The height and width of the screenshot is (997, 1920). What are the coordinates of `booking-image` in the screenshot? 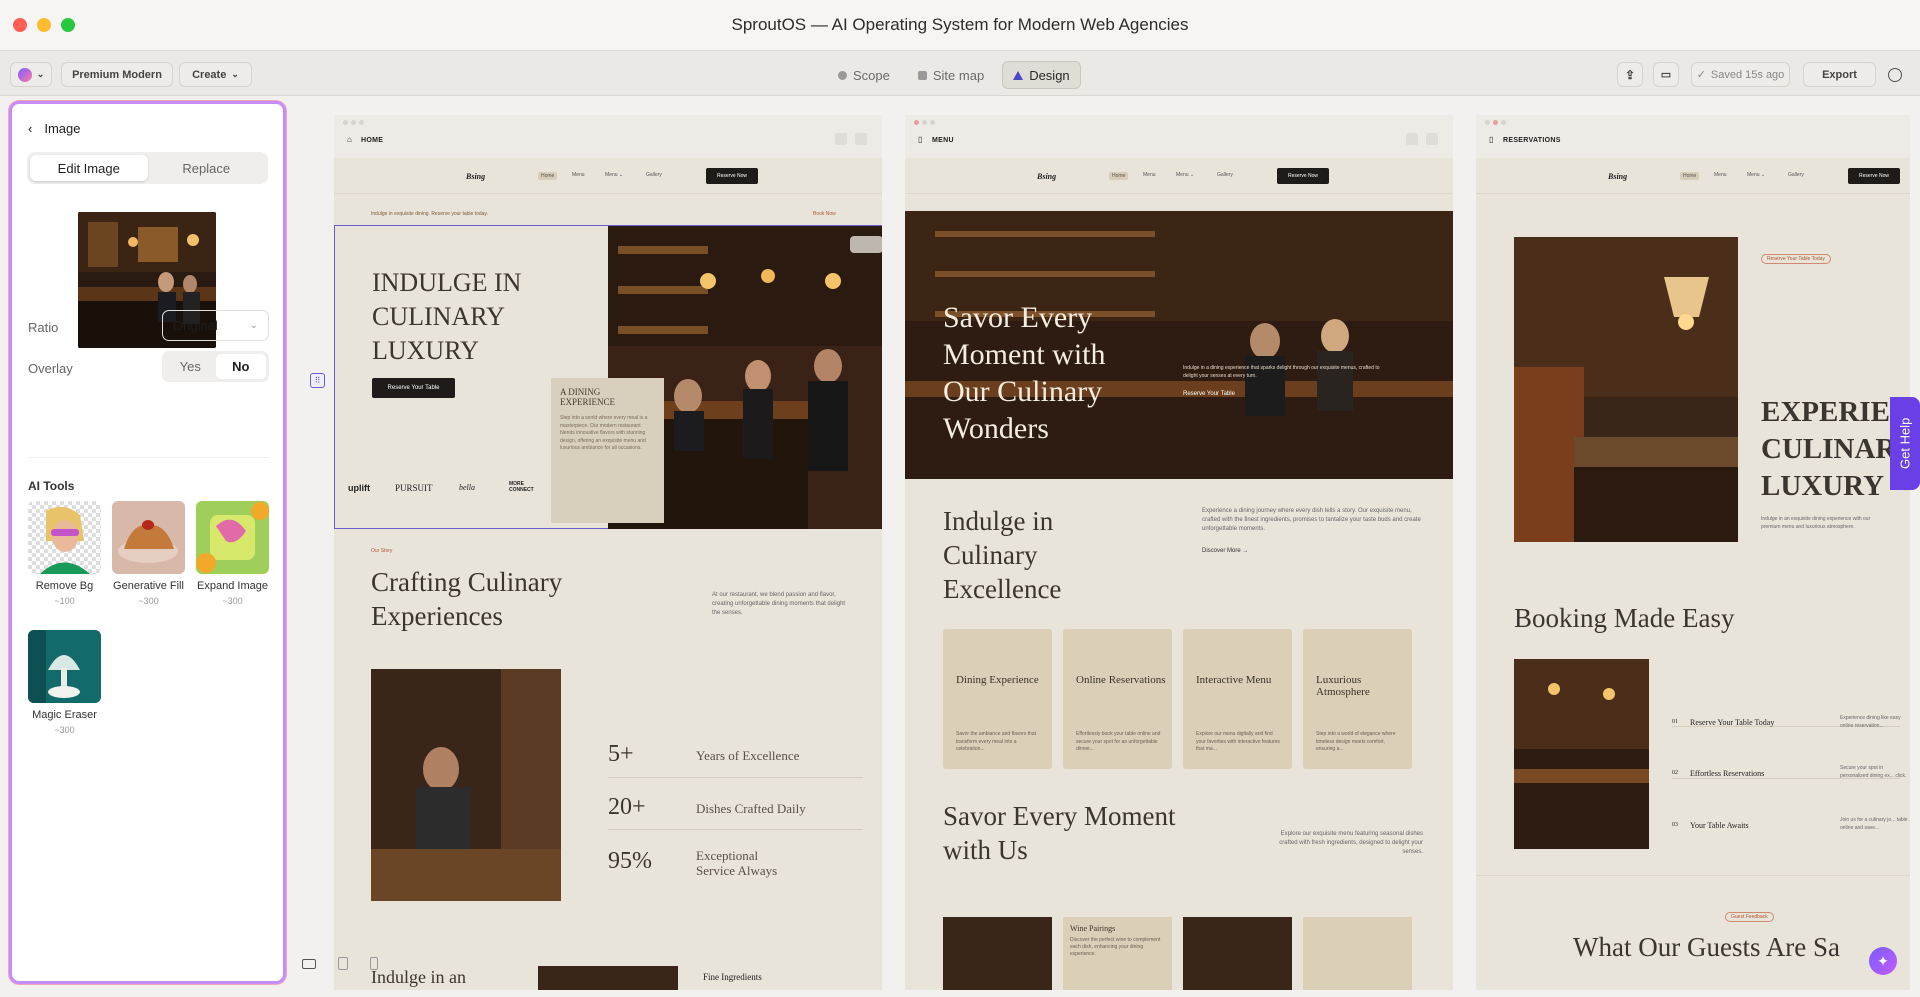 It's located at (1581, 754).